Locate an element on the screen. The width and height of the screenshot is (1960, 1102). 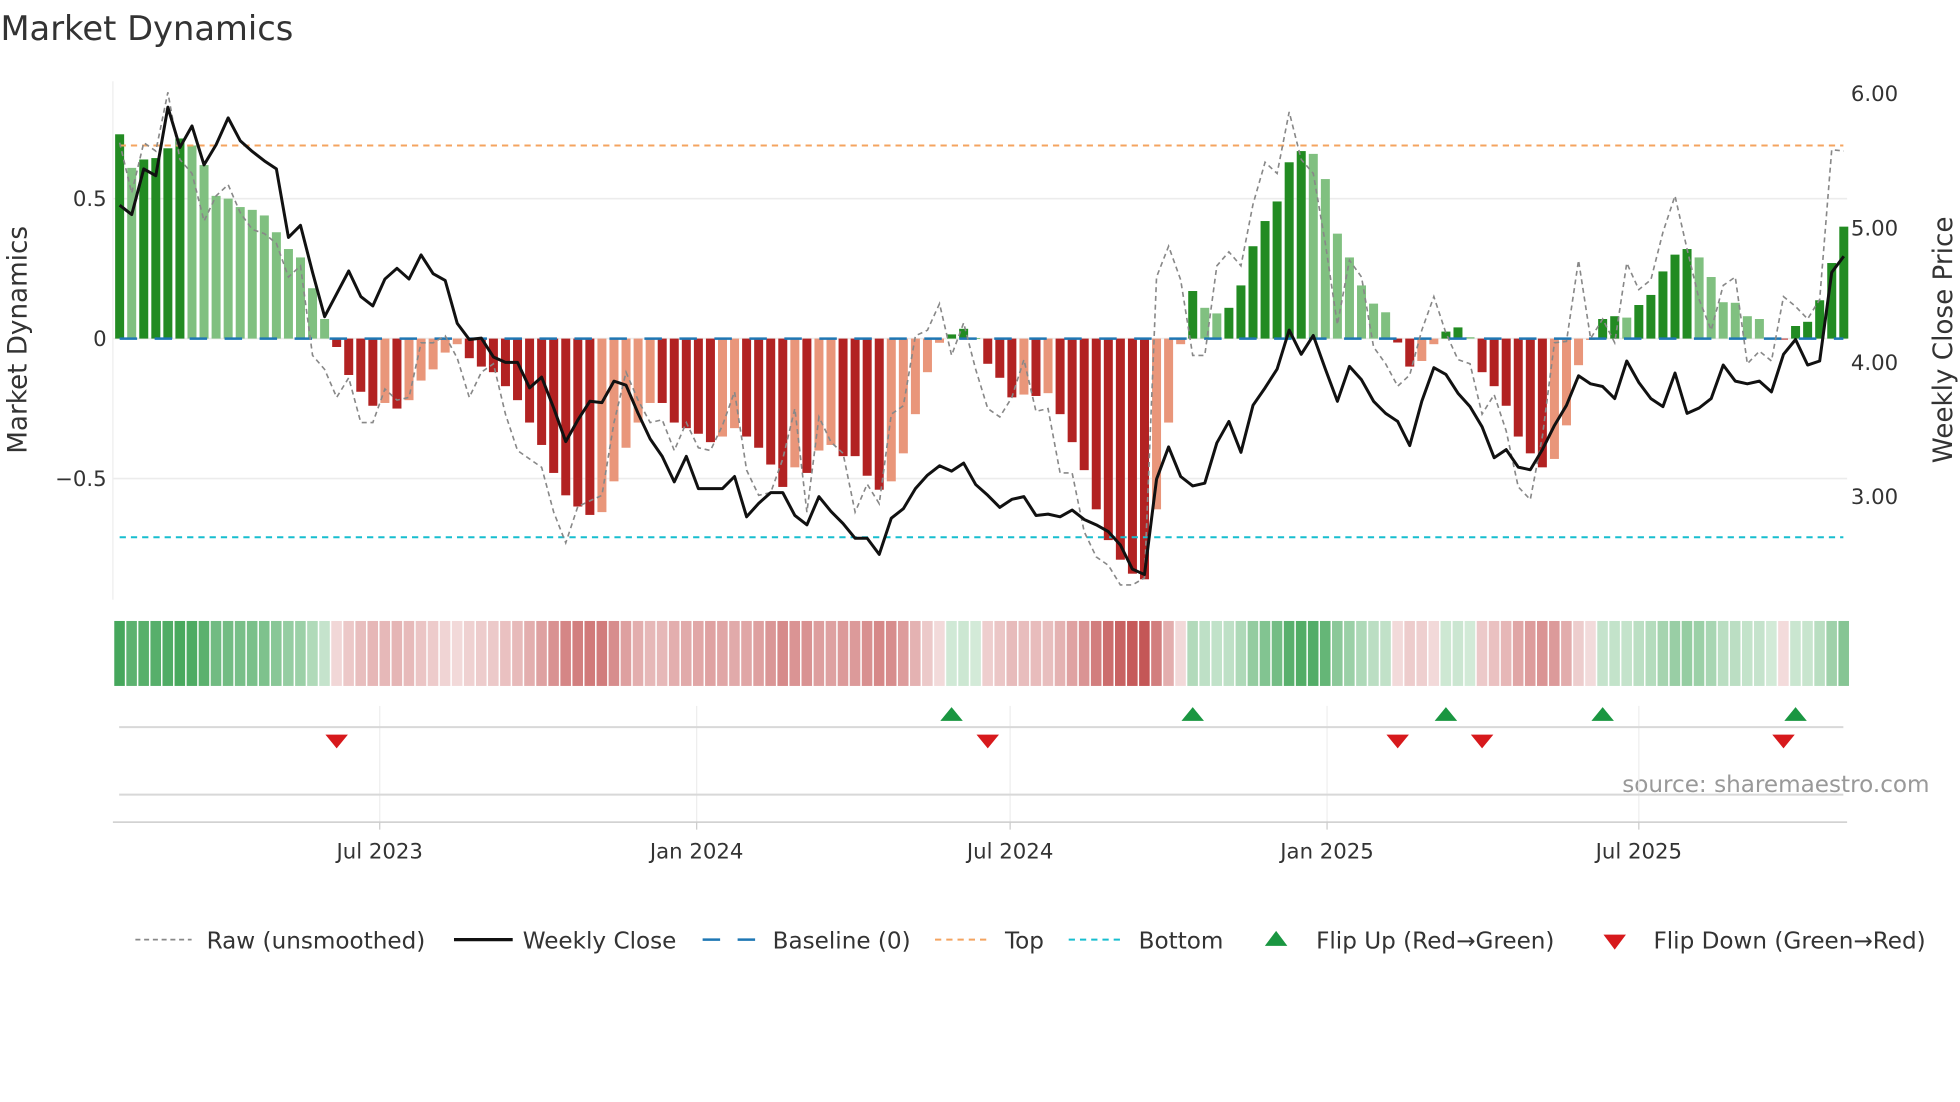
legend-label-up: Flip Up (Red→Green) is located at coordinates (1435, 941).